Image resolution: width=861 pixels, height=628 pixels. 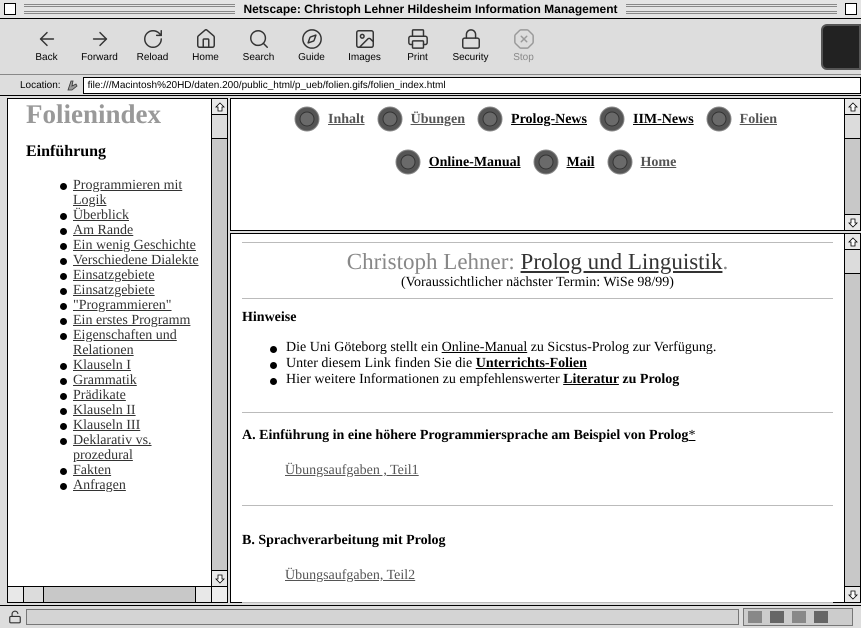 What do you see at coordinates (131, 320) in the screenshot?
I see `sidebar-link: Ein erstes Programm` at bounding box center [131, 320].